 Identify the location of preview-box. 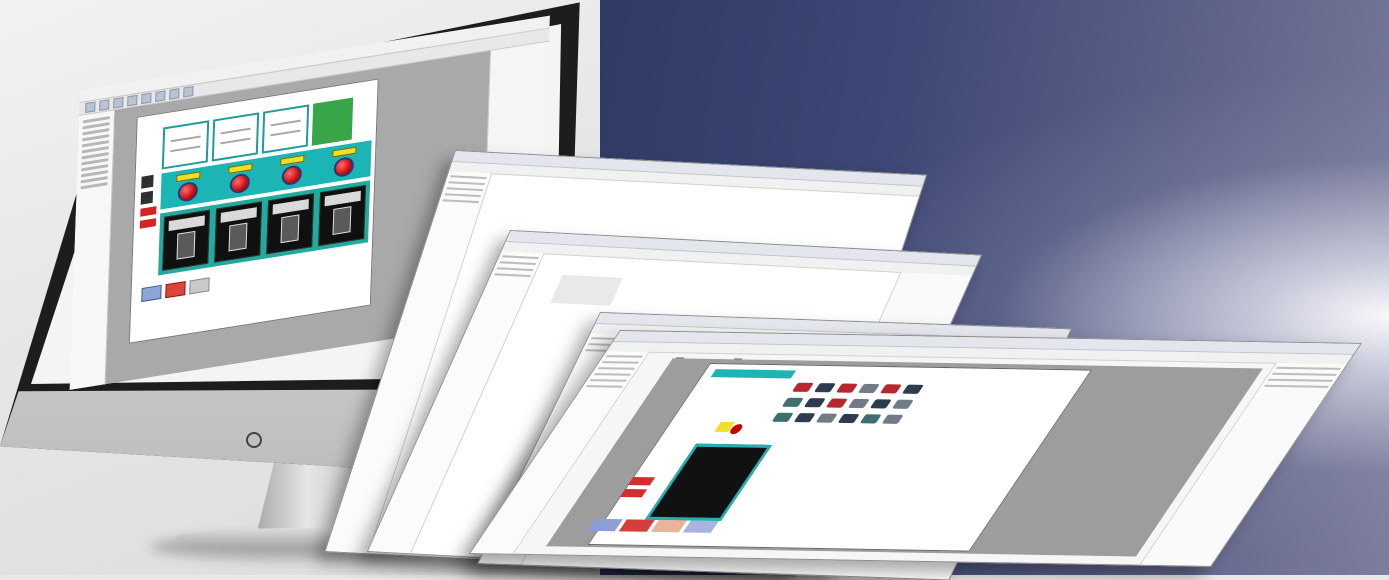
(586, 290).